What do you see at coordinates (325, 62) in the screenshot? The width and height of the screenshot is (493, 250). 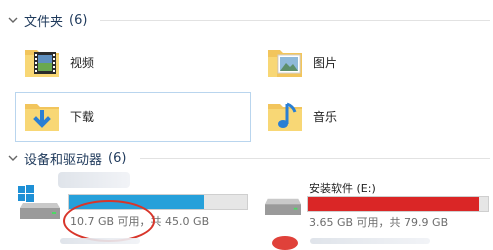 I see `folder-label-pictures: 图片` at bounding box center [325, 62].